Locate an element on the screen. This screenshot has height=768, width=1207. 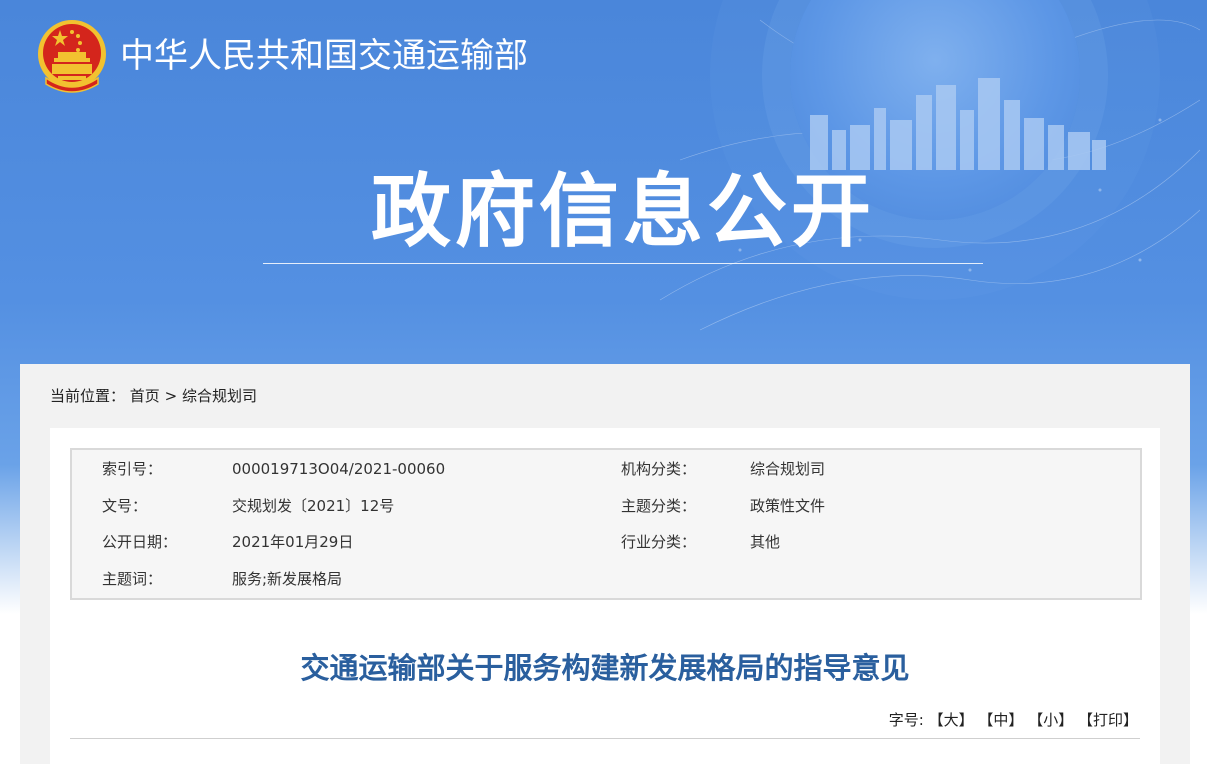
font-size-controls: 字号: 【大】 【中】 【小】 【打印】 is located at coordinates (1013, 720).